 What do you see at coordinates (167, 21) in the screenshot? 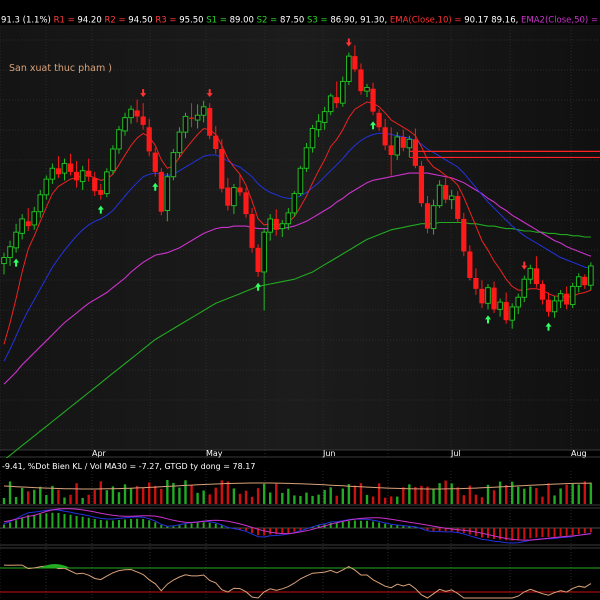
I see `header-pivot-label: R3 =` at bounding box center [167, 21].